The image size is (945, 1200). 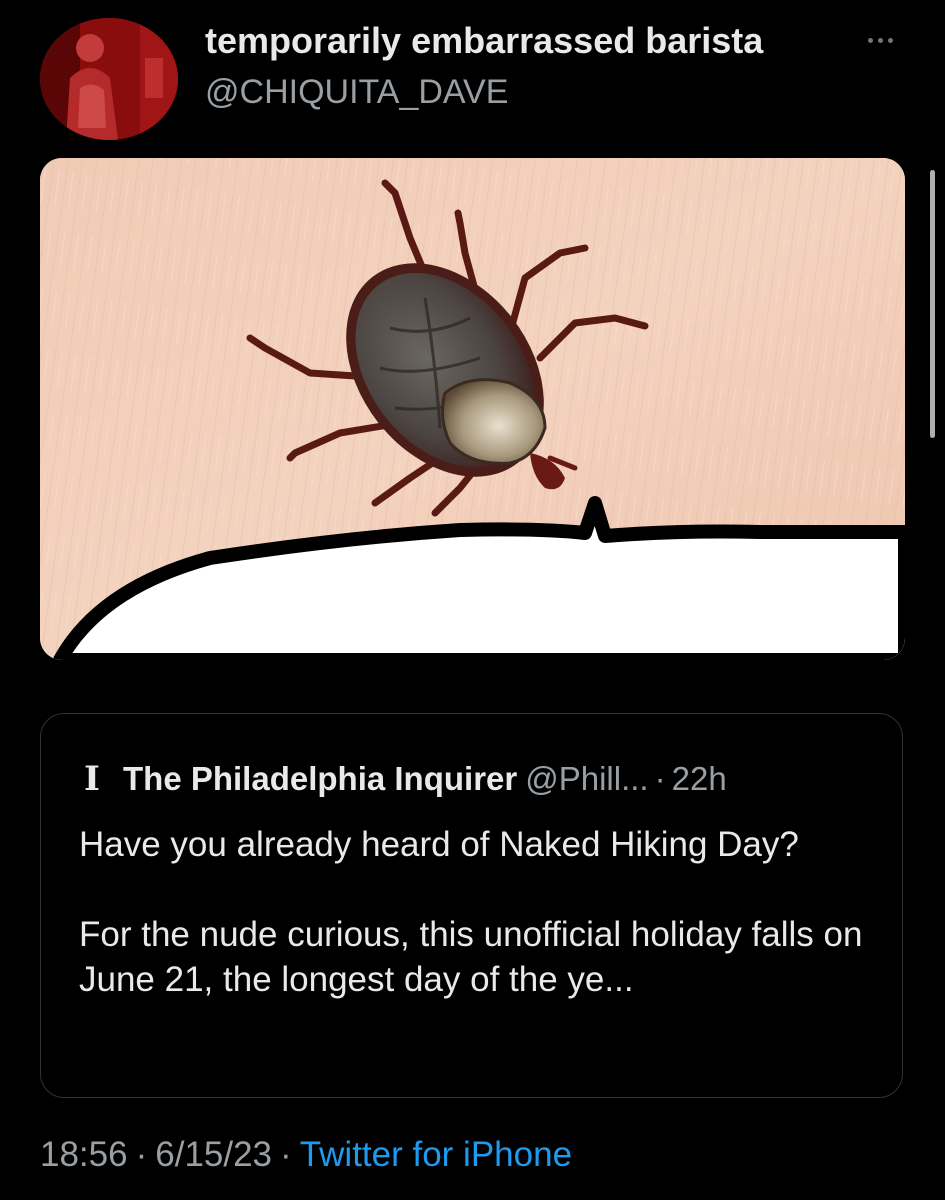 What do you see at coordinates (213, 1154) in the screenshot?
I see `tweet-date: 6/15/23` at bounding box center [213, 1154].